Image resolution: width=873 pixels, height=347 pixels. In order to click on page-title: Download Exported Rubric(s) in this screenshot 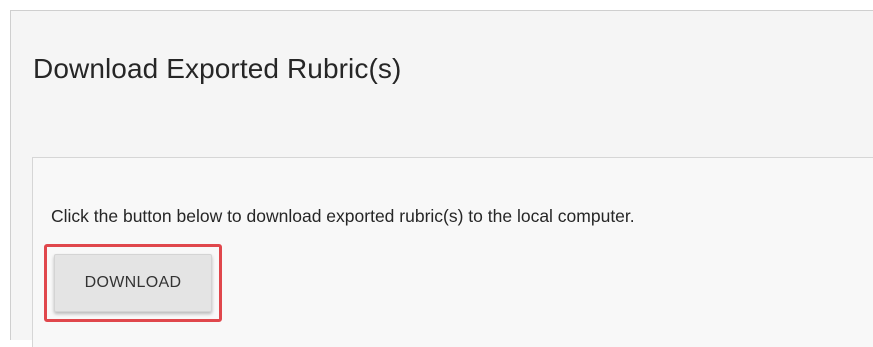, I will do `click(217, 68)`.